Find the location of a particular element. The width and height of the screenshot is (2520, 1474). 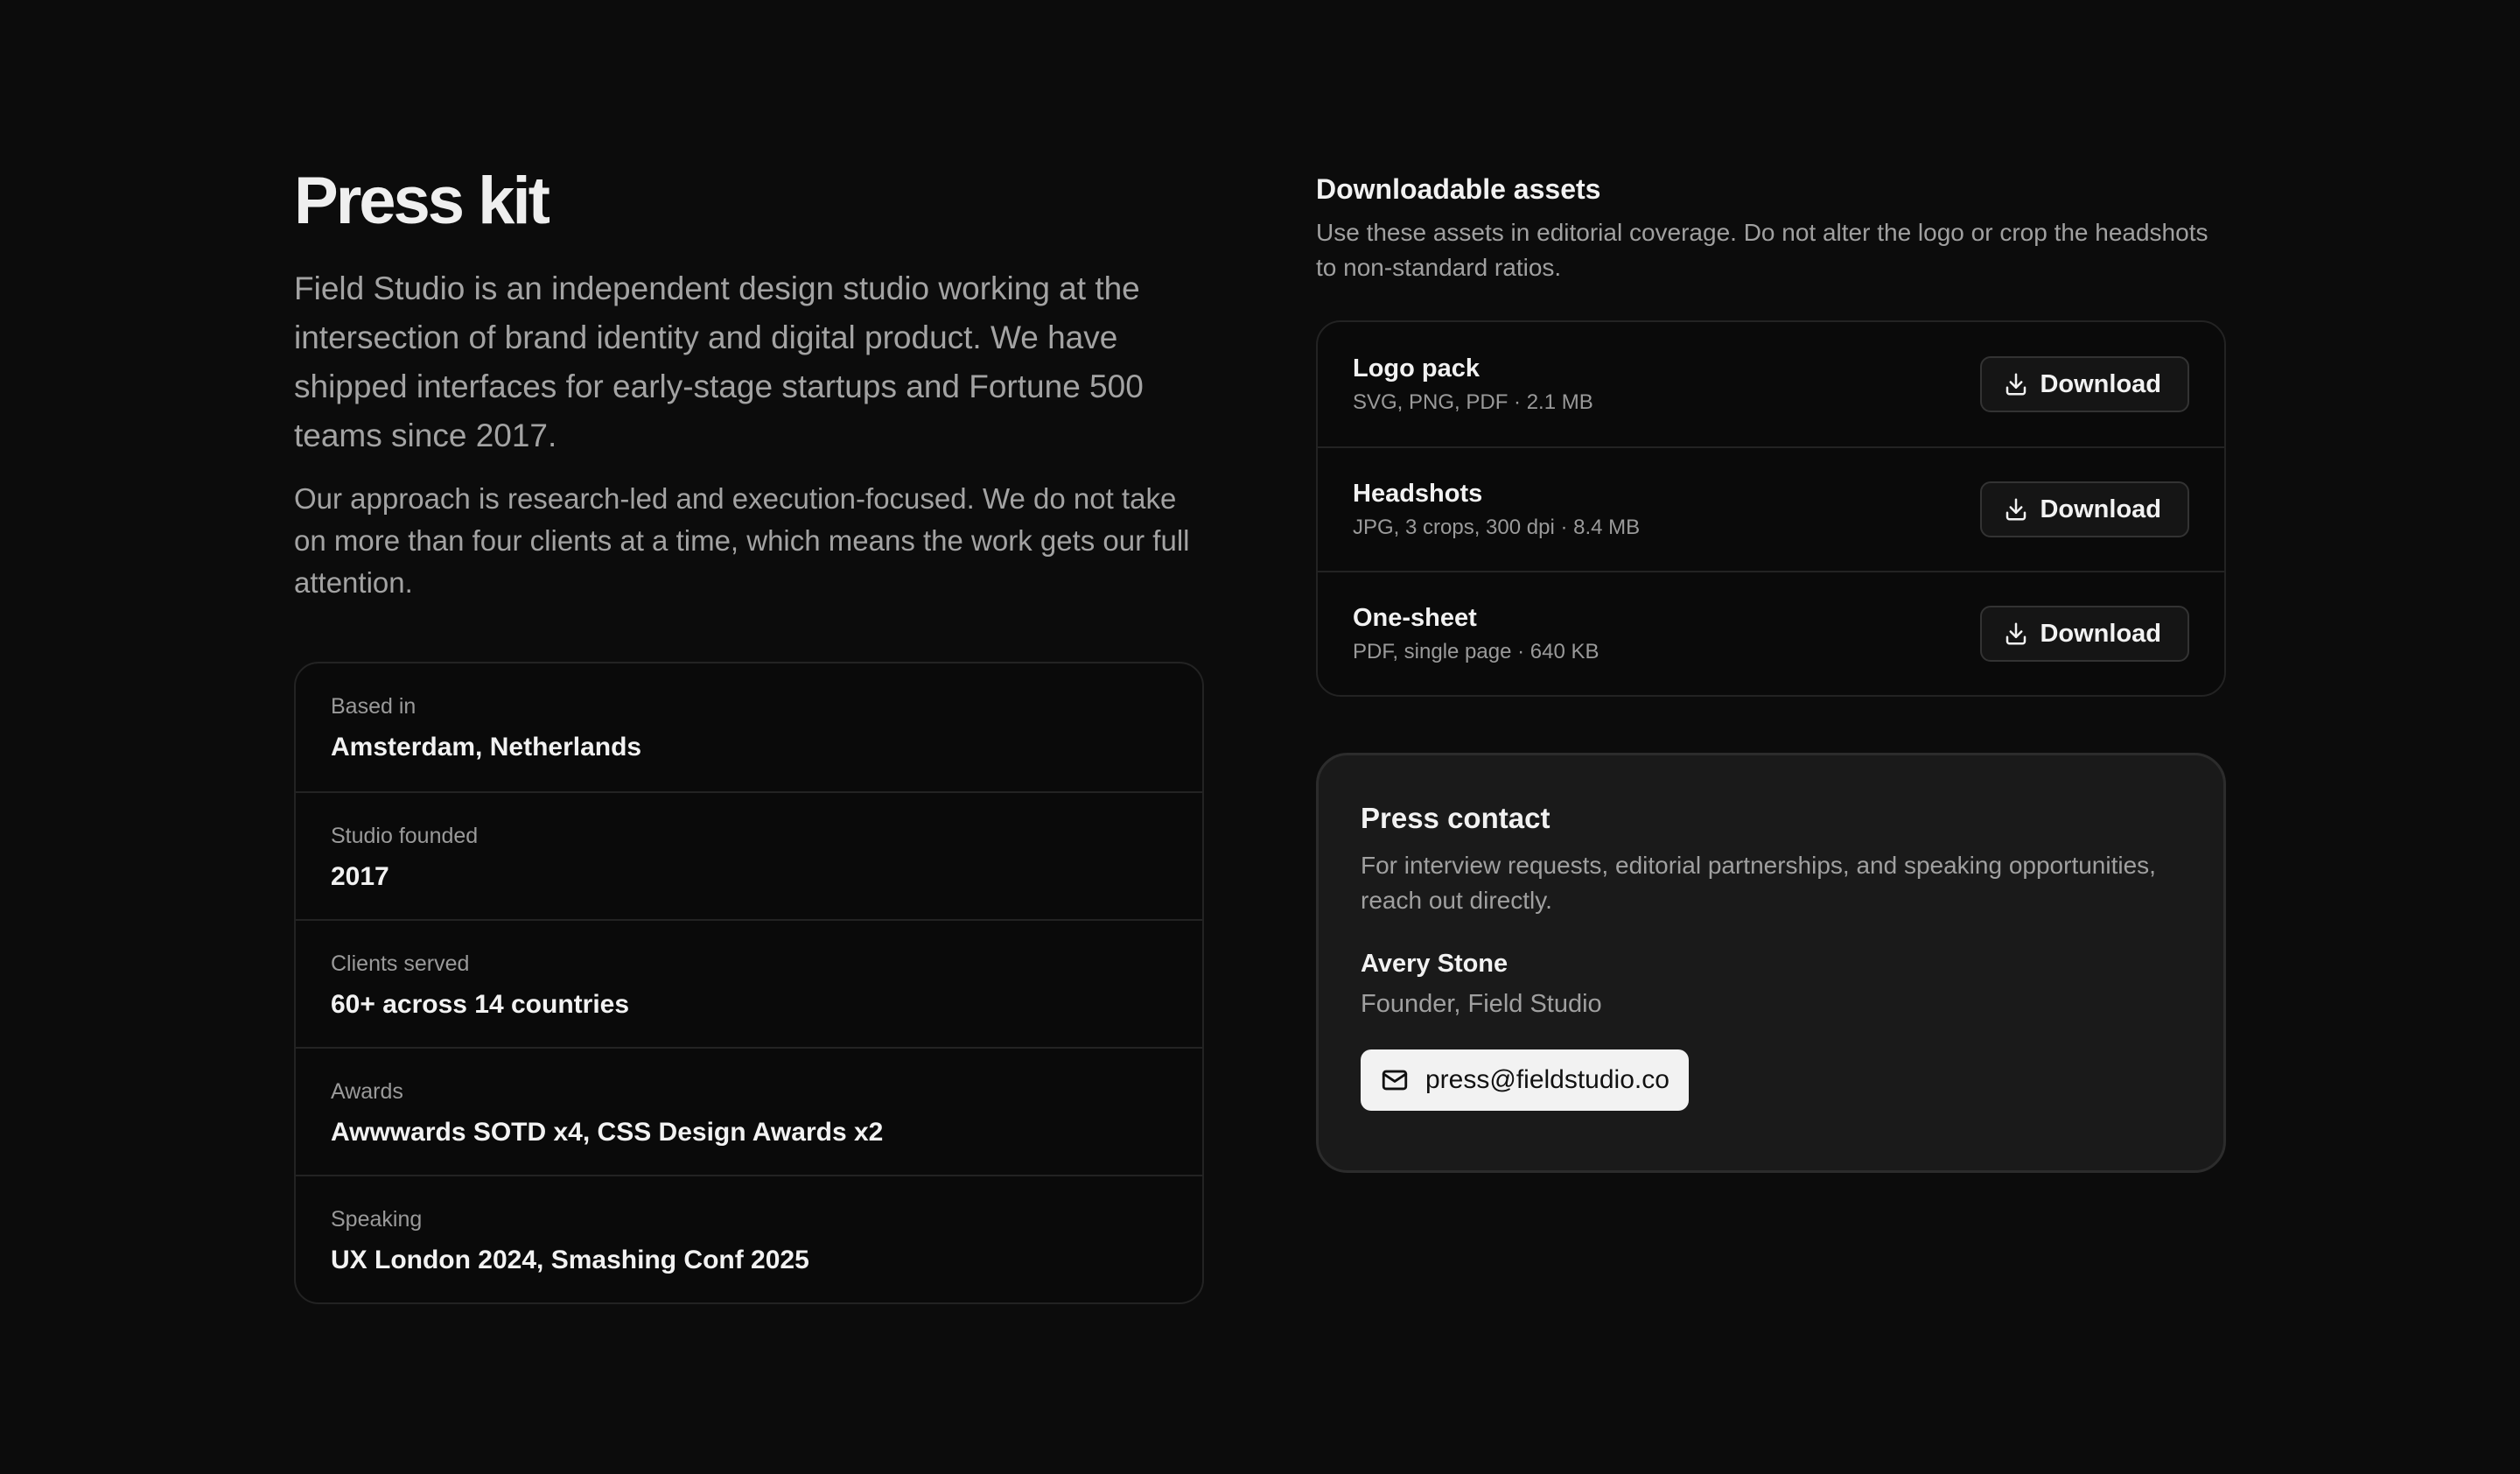

asset-name: Logo pack is located at coordinates (1416, 368).